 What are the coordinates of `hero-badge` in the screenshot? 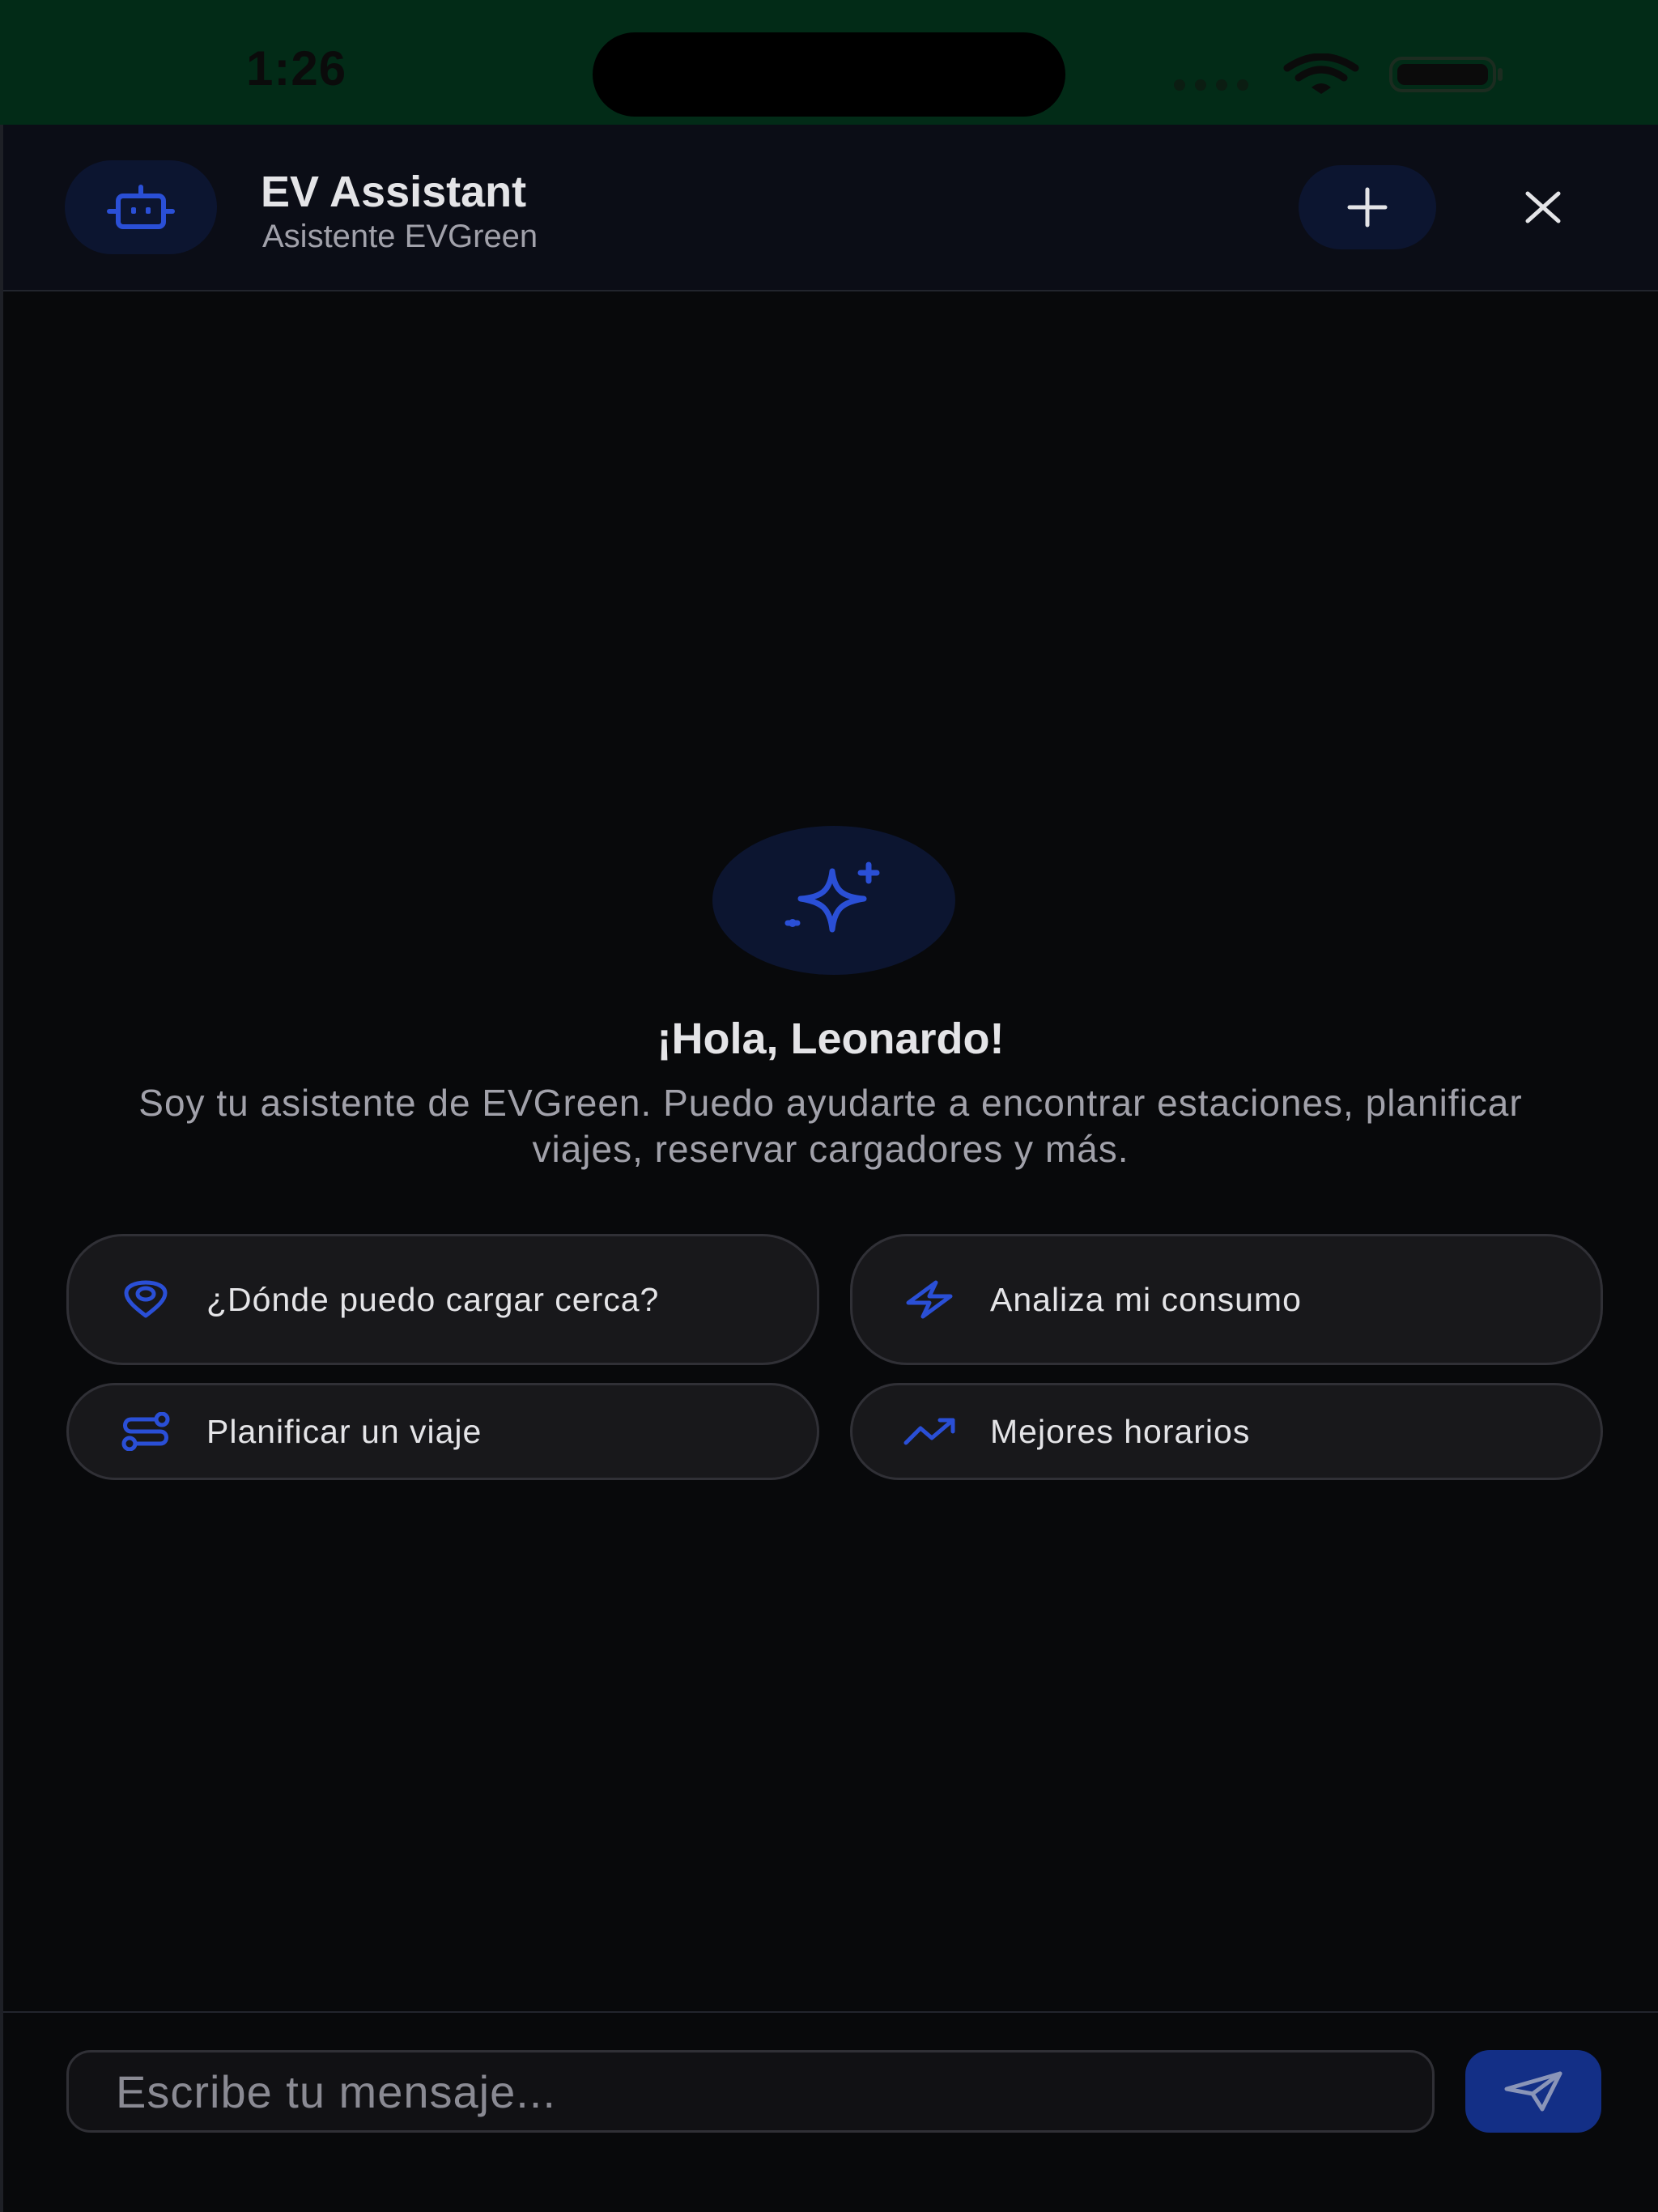 It's located at (833, 901).